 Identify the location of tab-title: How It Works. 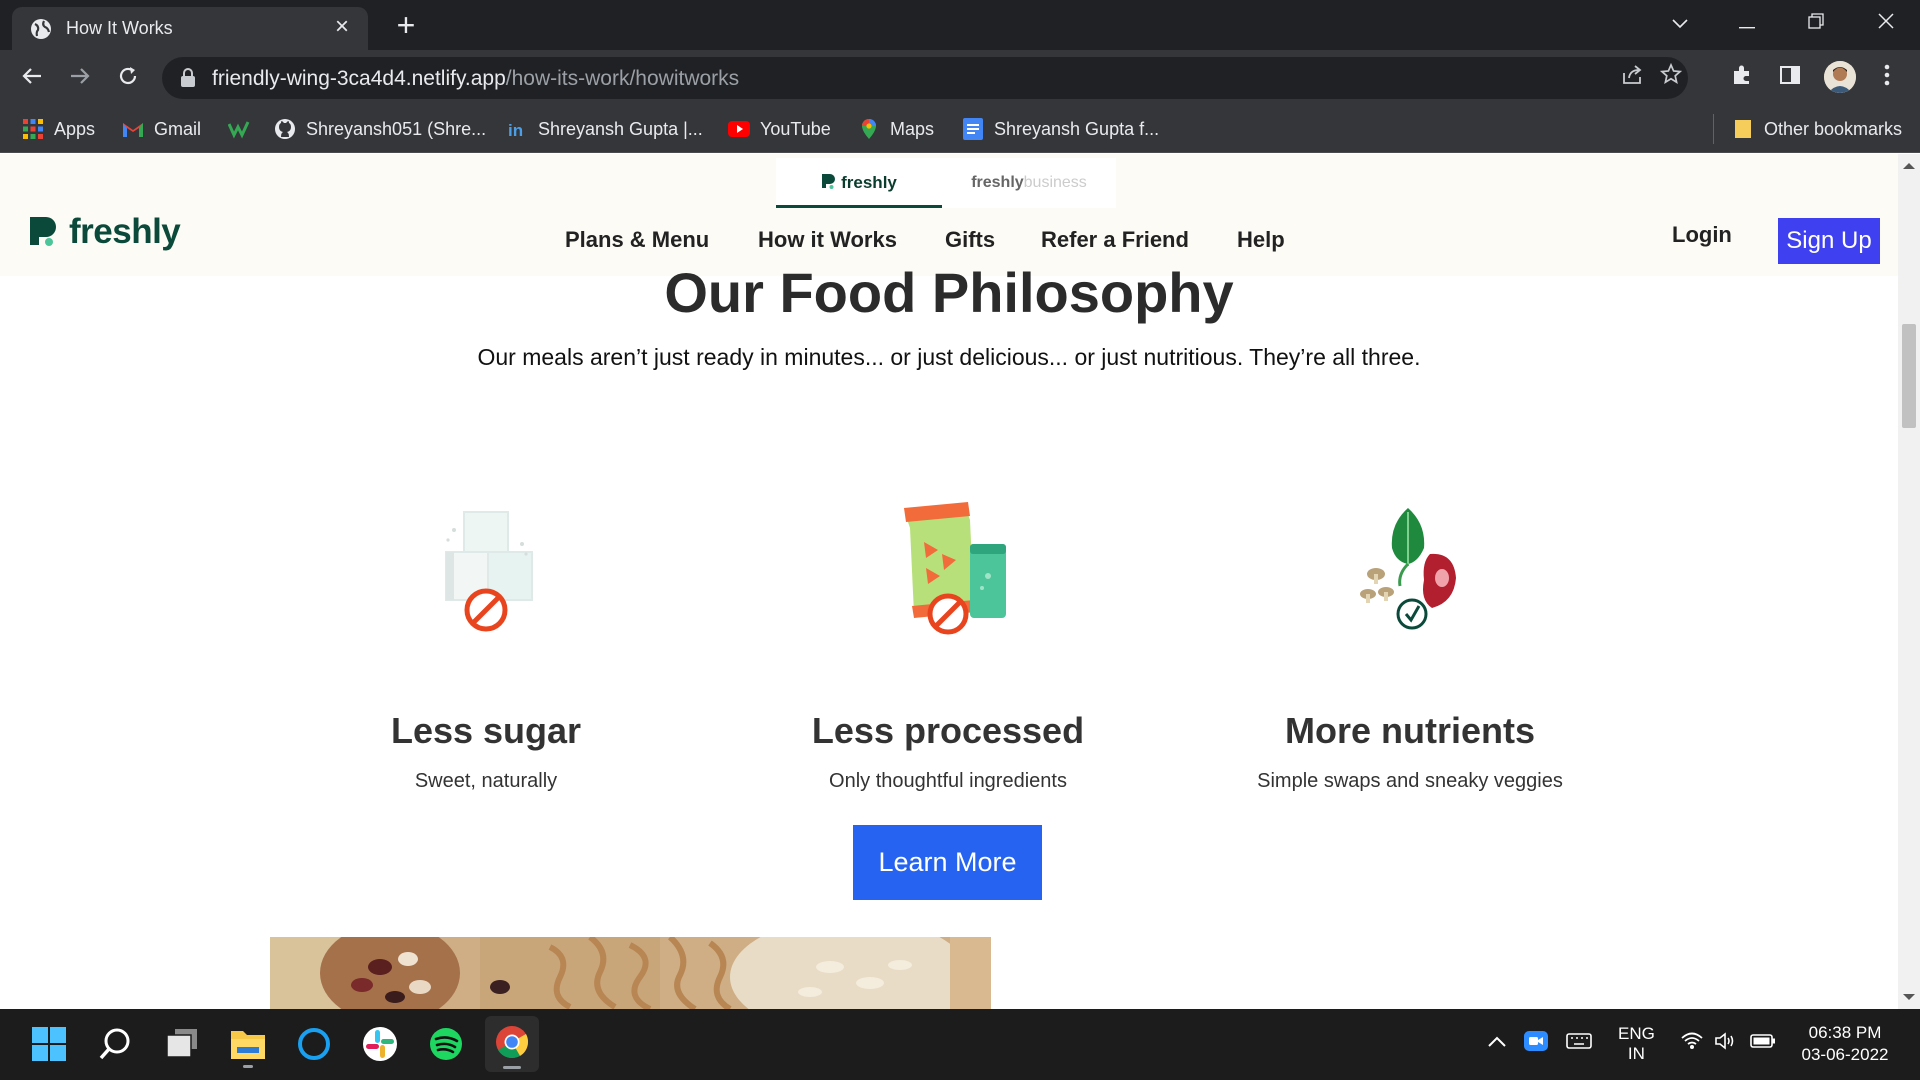
(119, 28).